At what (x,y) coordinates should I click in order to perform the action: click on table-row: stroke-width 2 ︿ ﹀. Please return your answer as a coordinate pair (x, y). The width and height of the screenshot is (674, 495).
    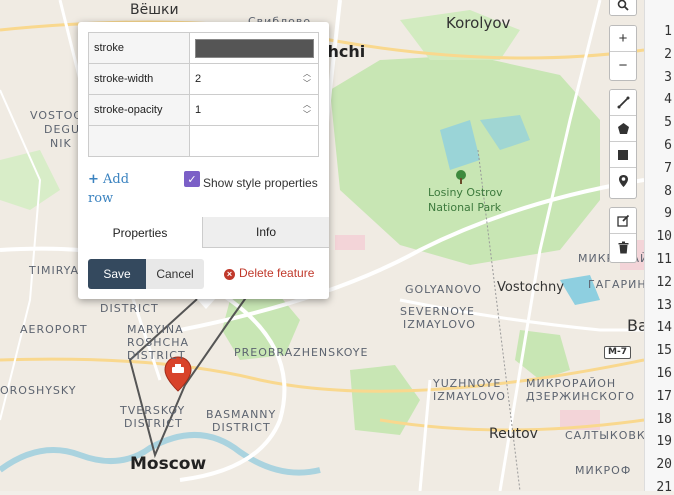
    Looking at the image, I should click on (203, 79).